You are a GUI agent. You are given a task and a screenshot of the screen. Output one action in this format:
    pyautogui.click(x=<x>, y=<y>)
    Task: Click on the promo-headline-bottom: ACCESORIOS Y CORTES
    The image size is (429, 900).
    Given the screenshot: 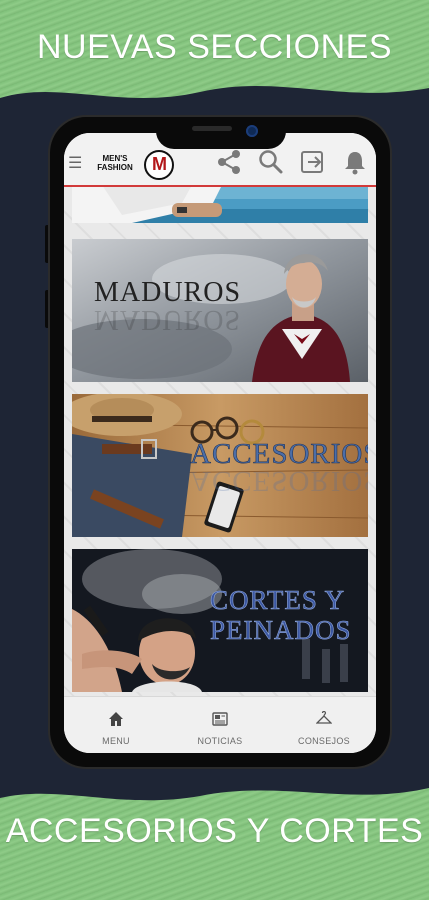 What is the action you would take?
    pyautogui.click(x=214, y=831)
    